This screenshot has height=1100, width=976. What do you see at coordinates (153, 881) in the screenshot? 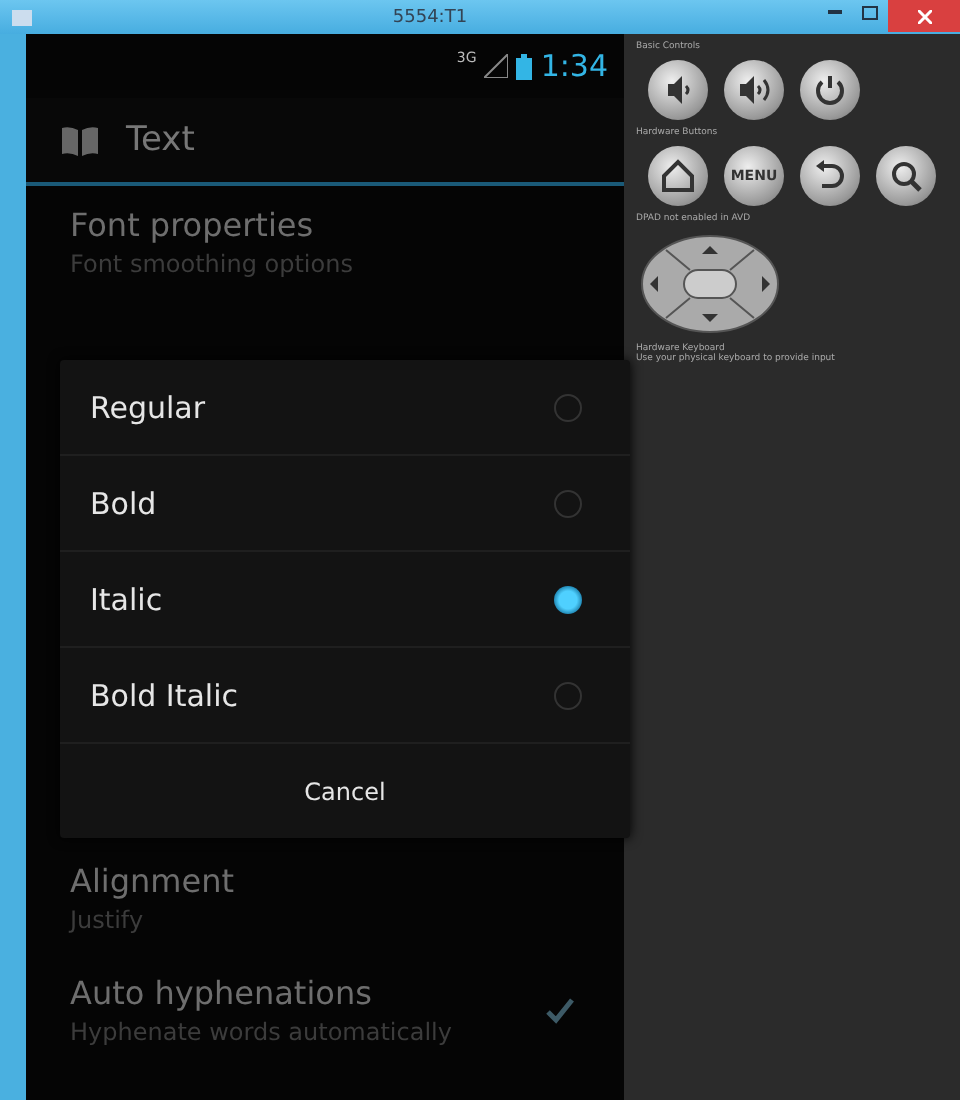
I see `preference-title: Alignment` at bounding box center [153, 881].